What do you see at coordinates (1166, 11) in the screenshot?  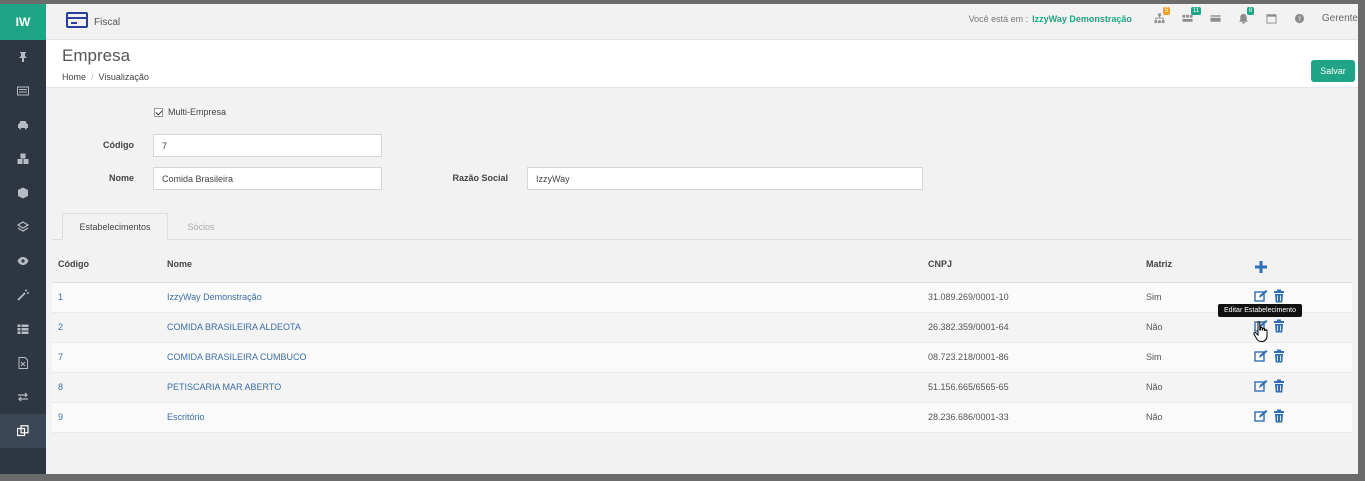 I see `orders-badge: 5` at bounding box center [1166, 11].